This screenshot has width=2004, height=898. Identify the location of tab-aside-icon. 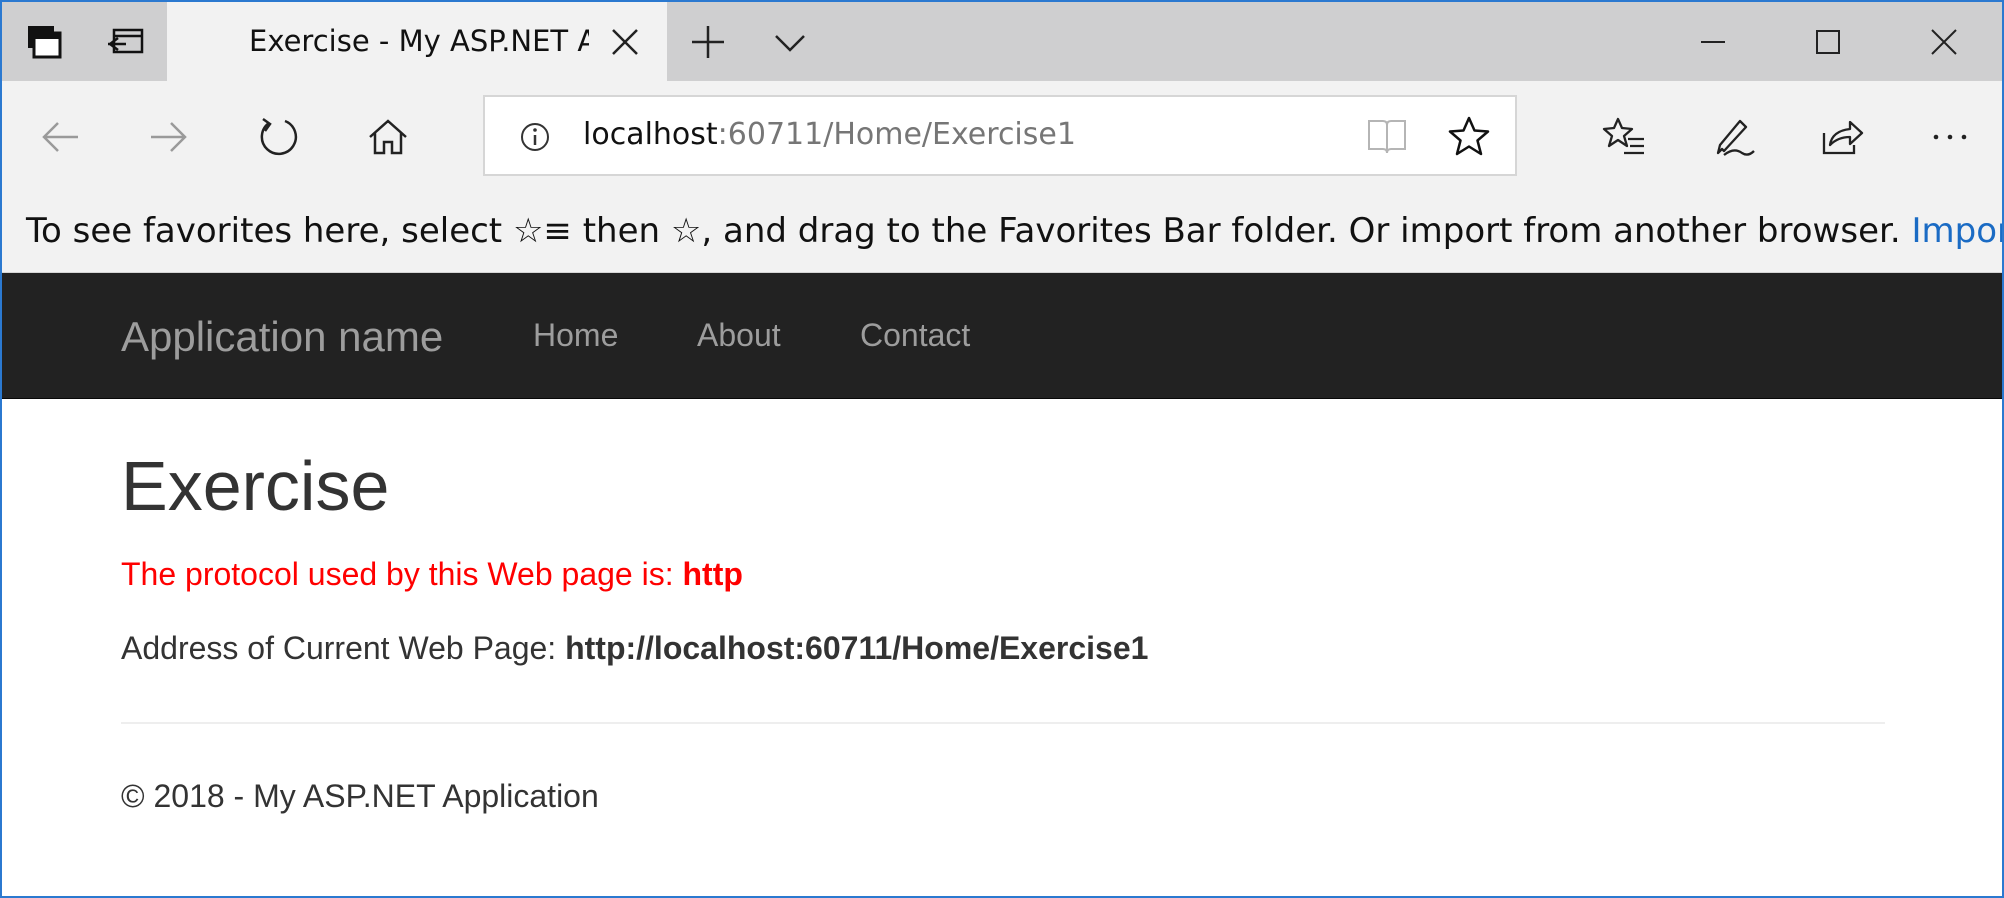
(44, 42).